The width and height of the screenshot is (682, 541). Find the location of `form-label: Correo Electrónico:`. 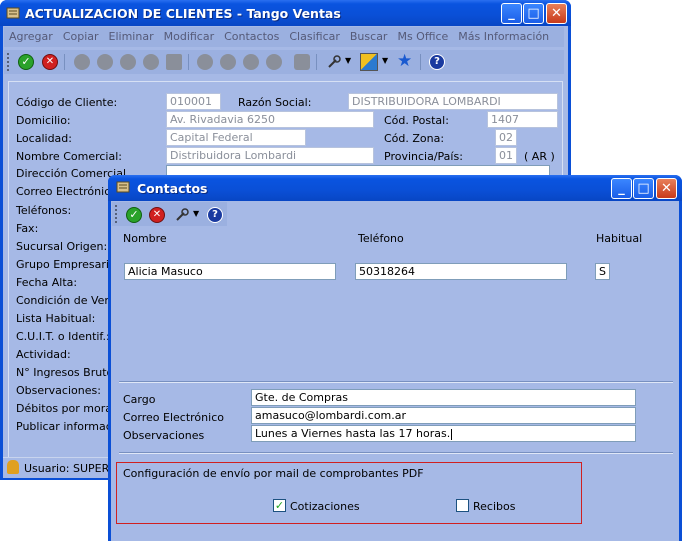

form-label: Correo Electrónico: is located at coordinates (68, 191).